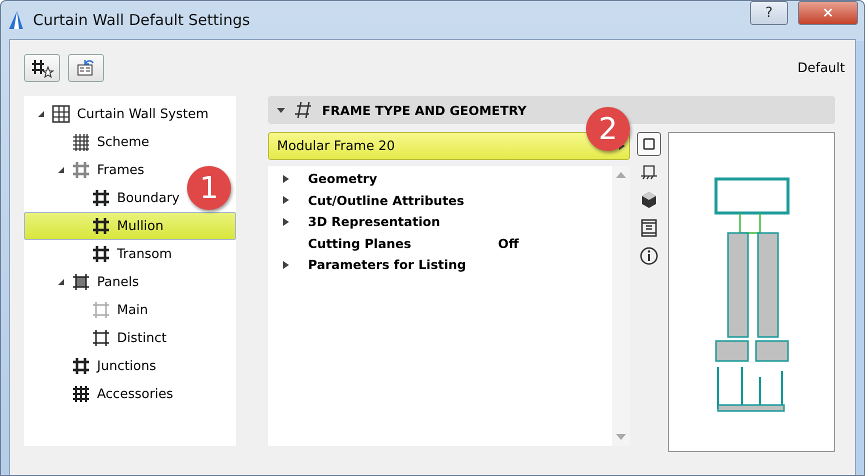 The width and height of the screenshot is (865, 476). I want to click on grid-icon, so click(61, 114).